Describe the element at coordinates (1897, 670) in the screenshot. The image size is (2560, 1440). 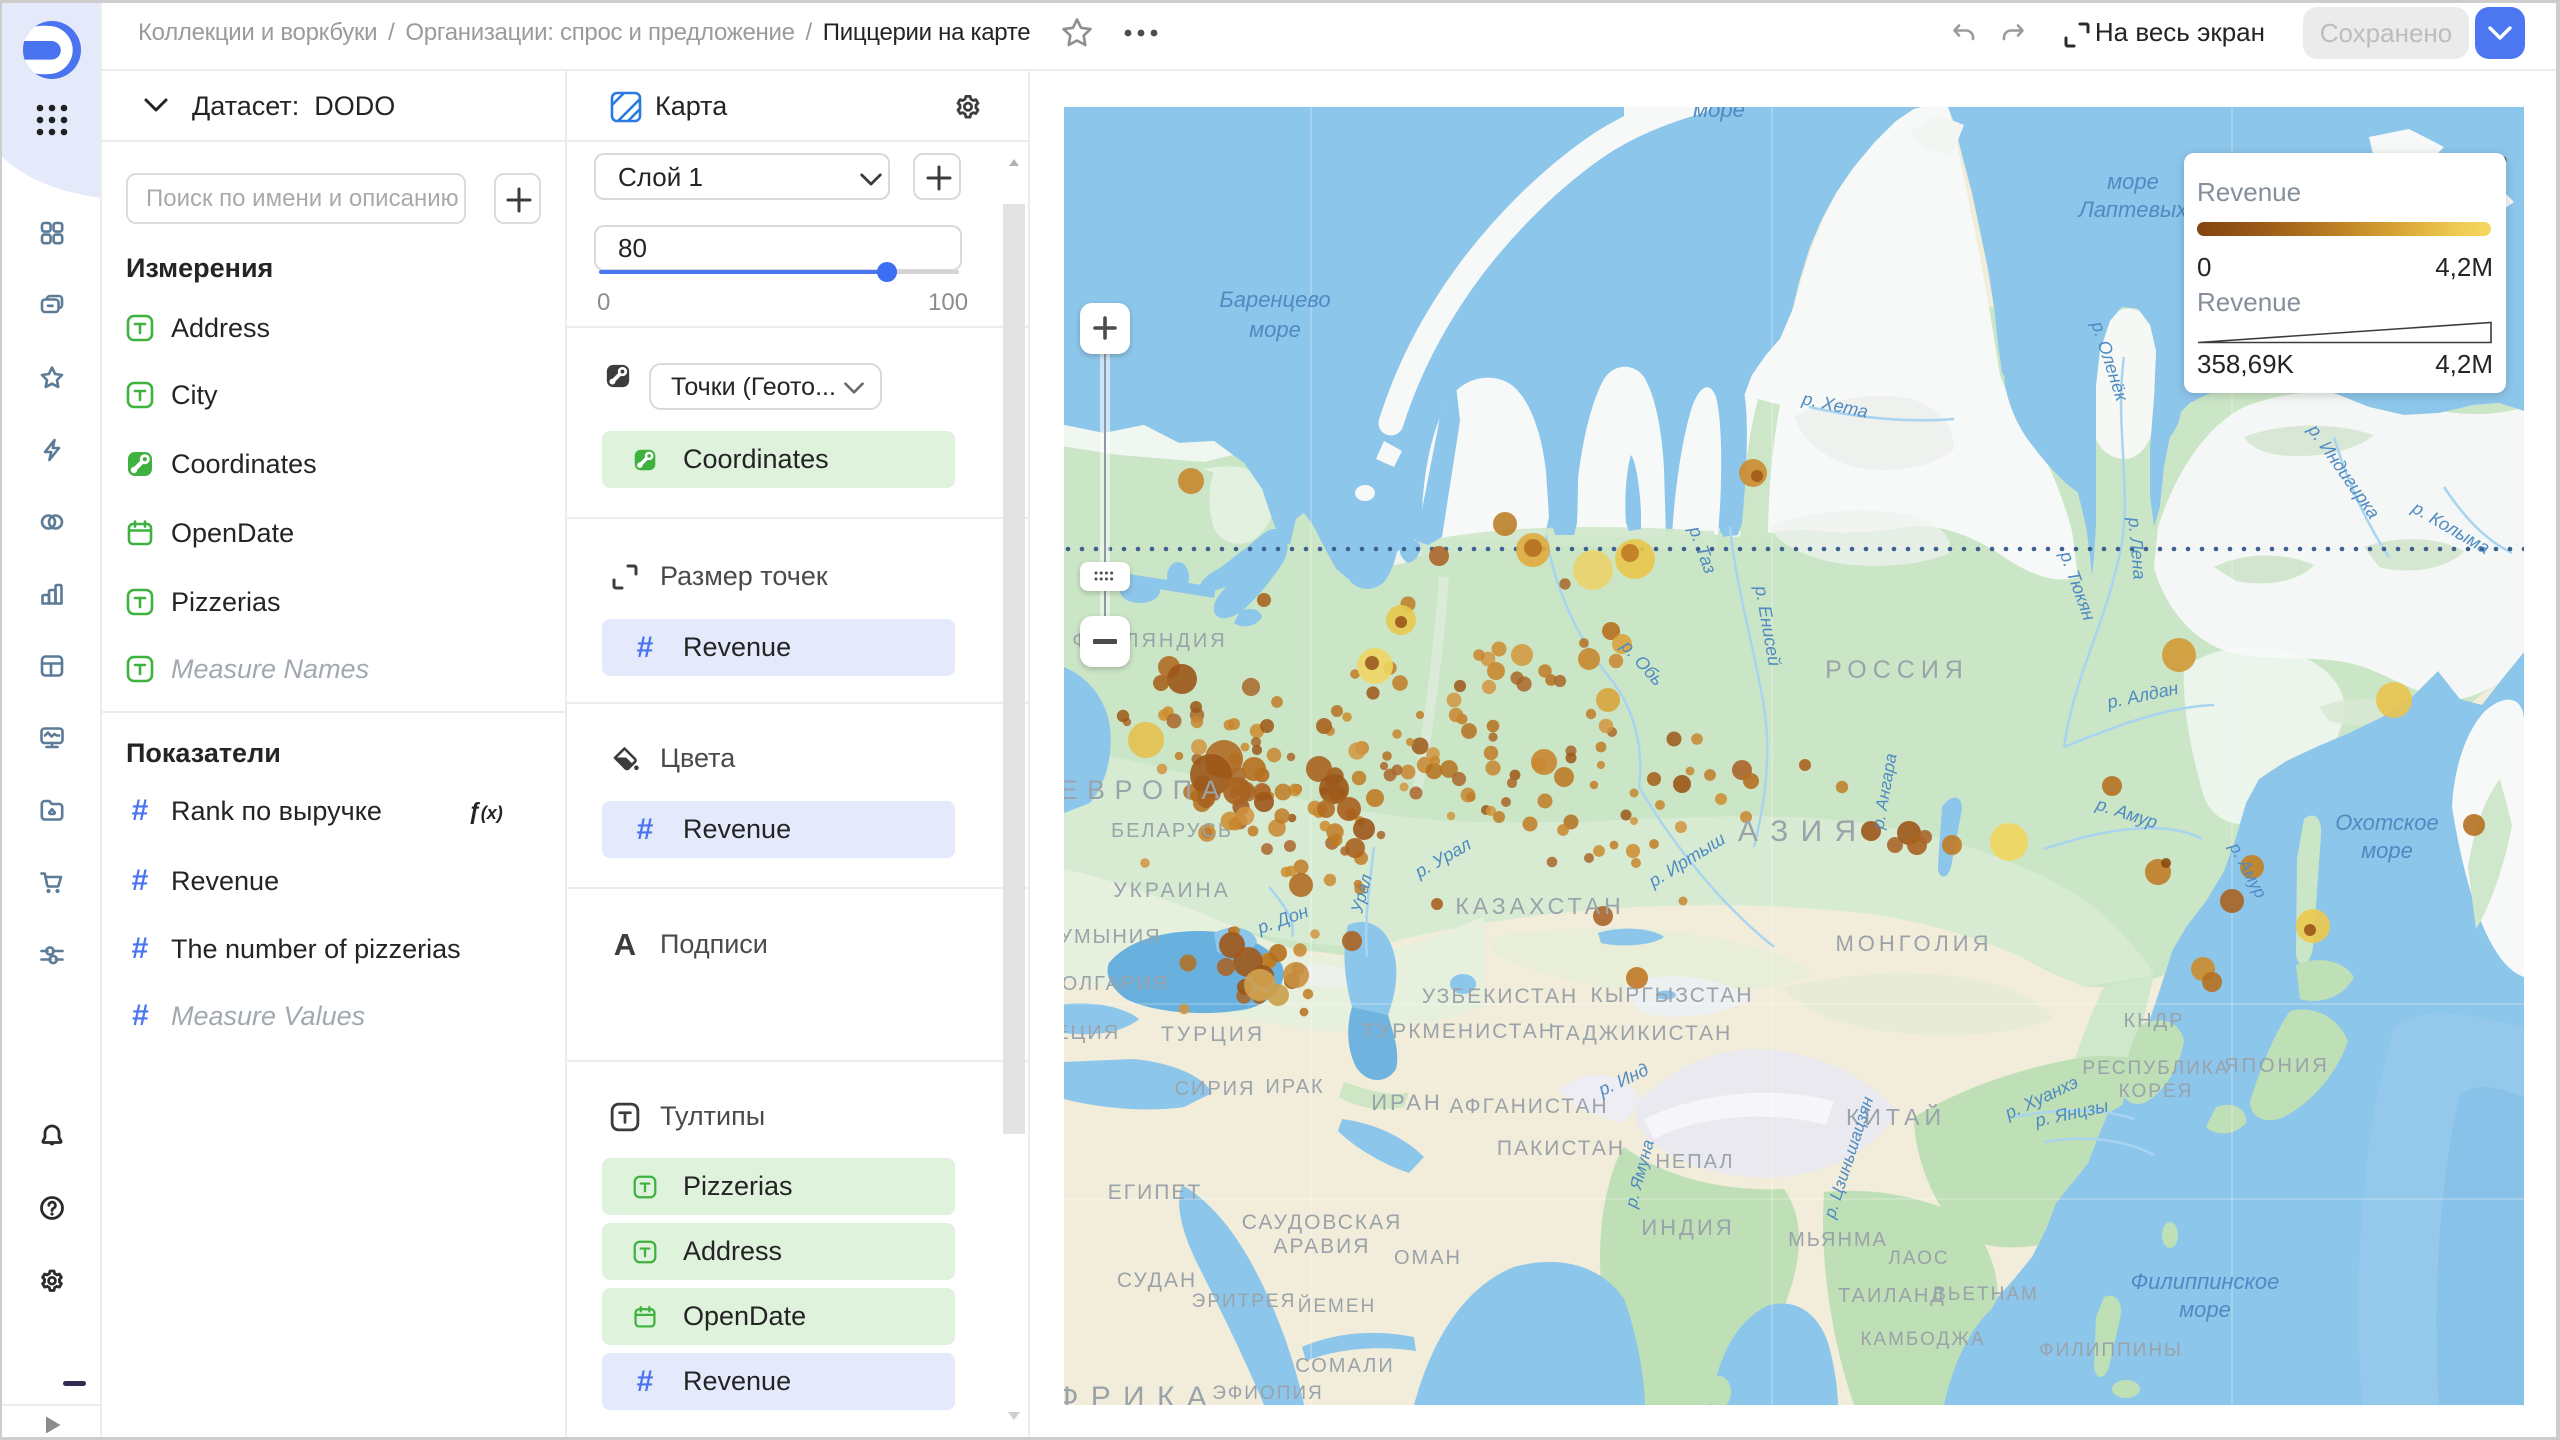
I see `svg-text: РОССИЯ` at that location.